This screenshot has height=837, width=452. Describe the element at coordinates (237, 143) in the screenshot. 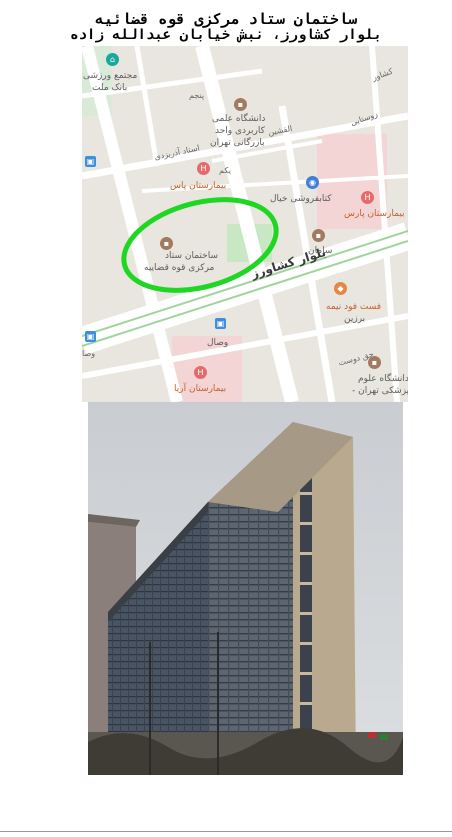

I see `label-university-3: بازرگانی تهران` at that location.